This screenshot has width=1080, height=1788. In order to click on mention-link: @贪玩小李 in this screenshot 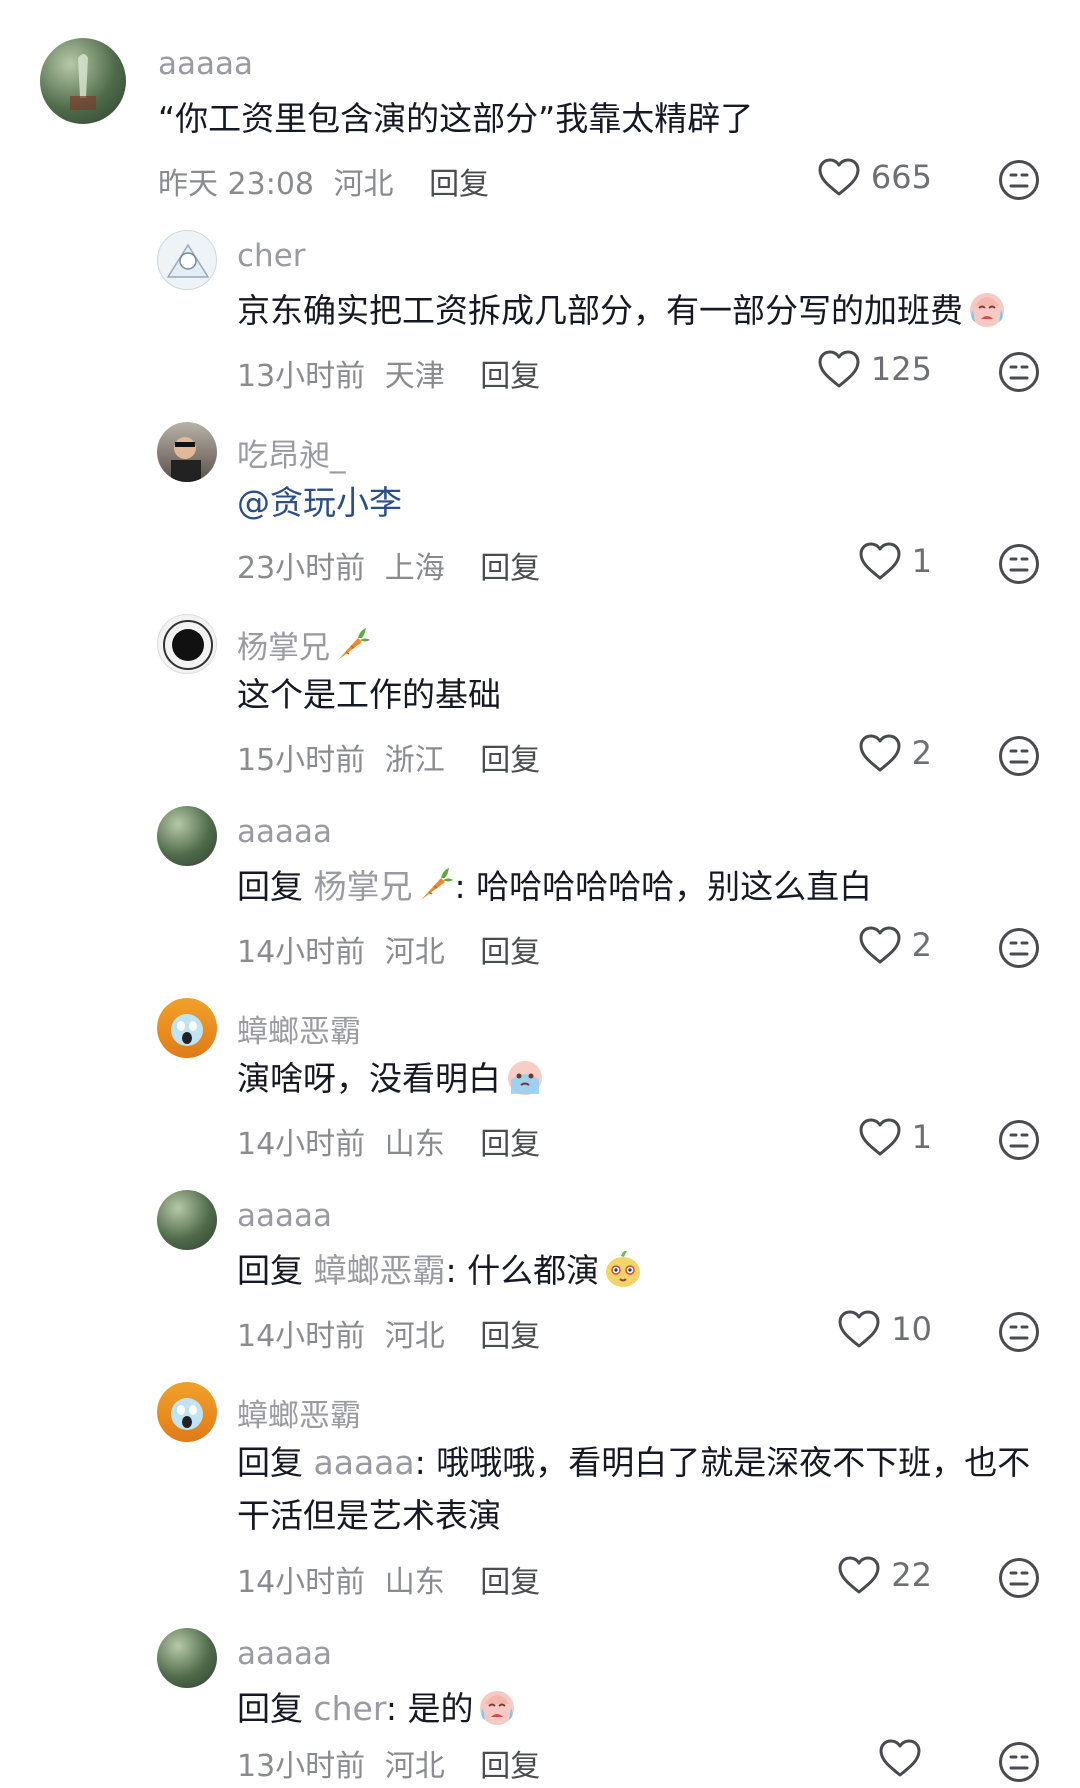, I will do `click(319, 502)`.